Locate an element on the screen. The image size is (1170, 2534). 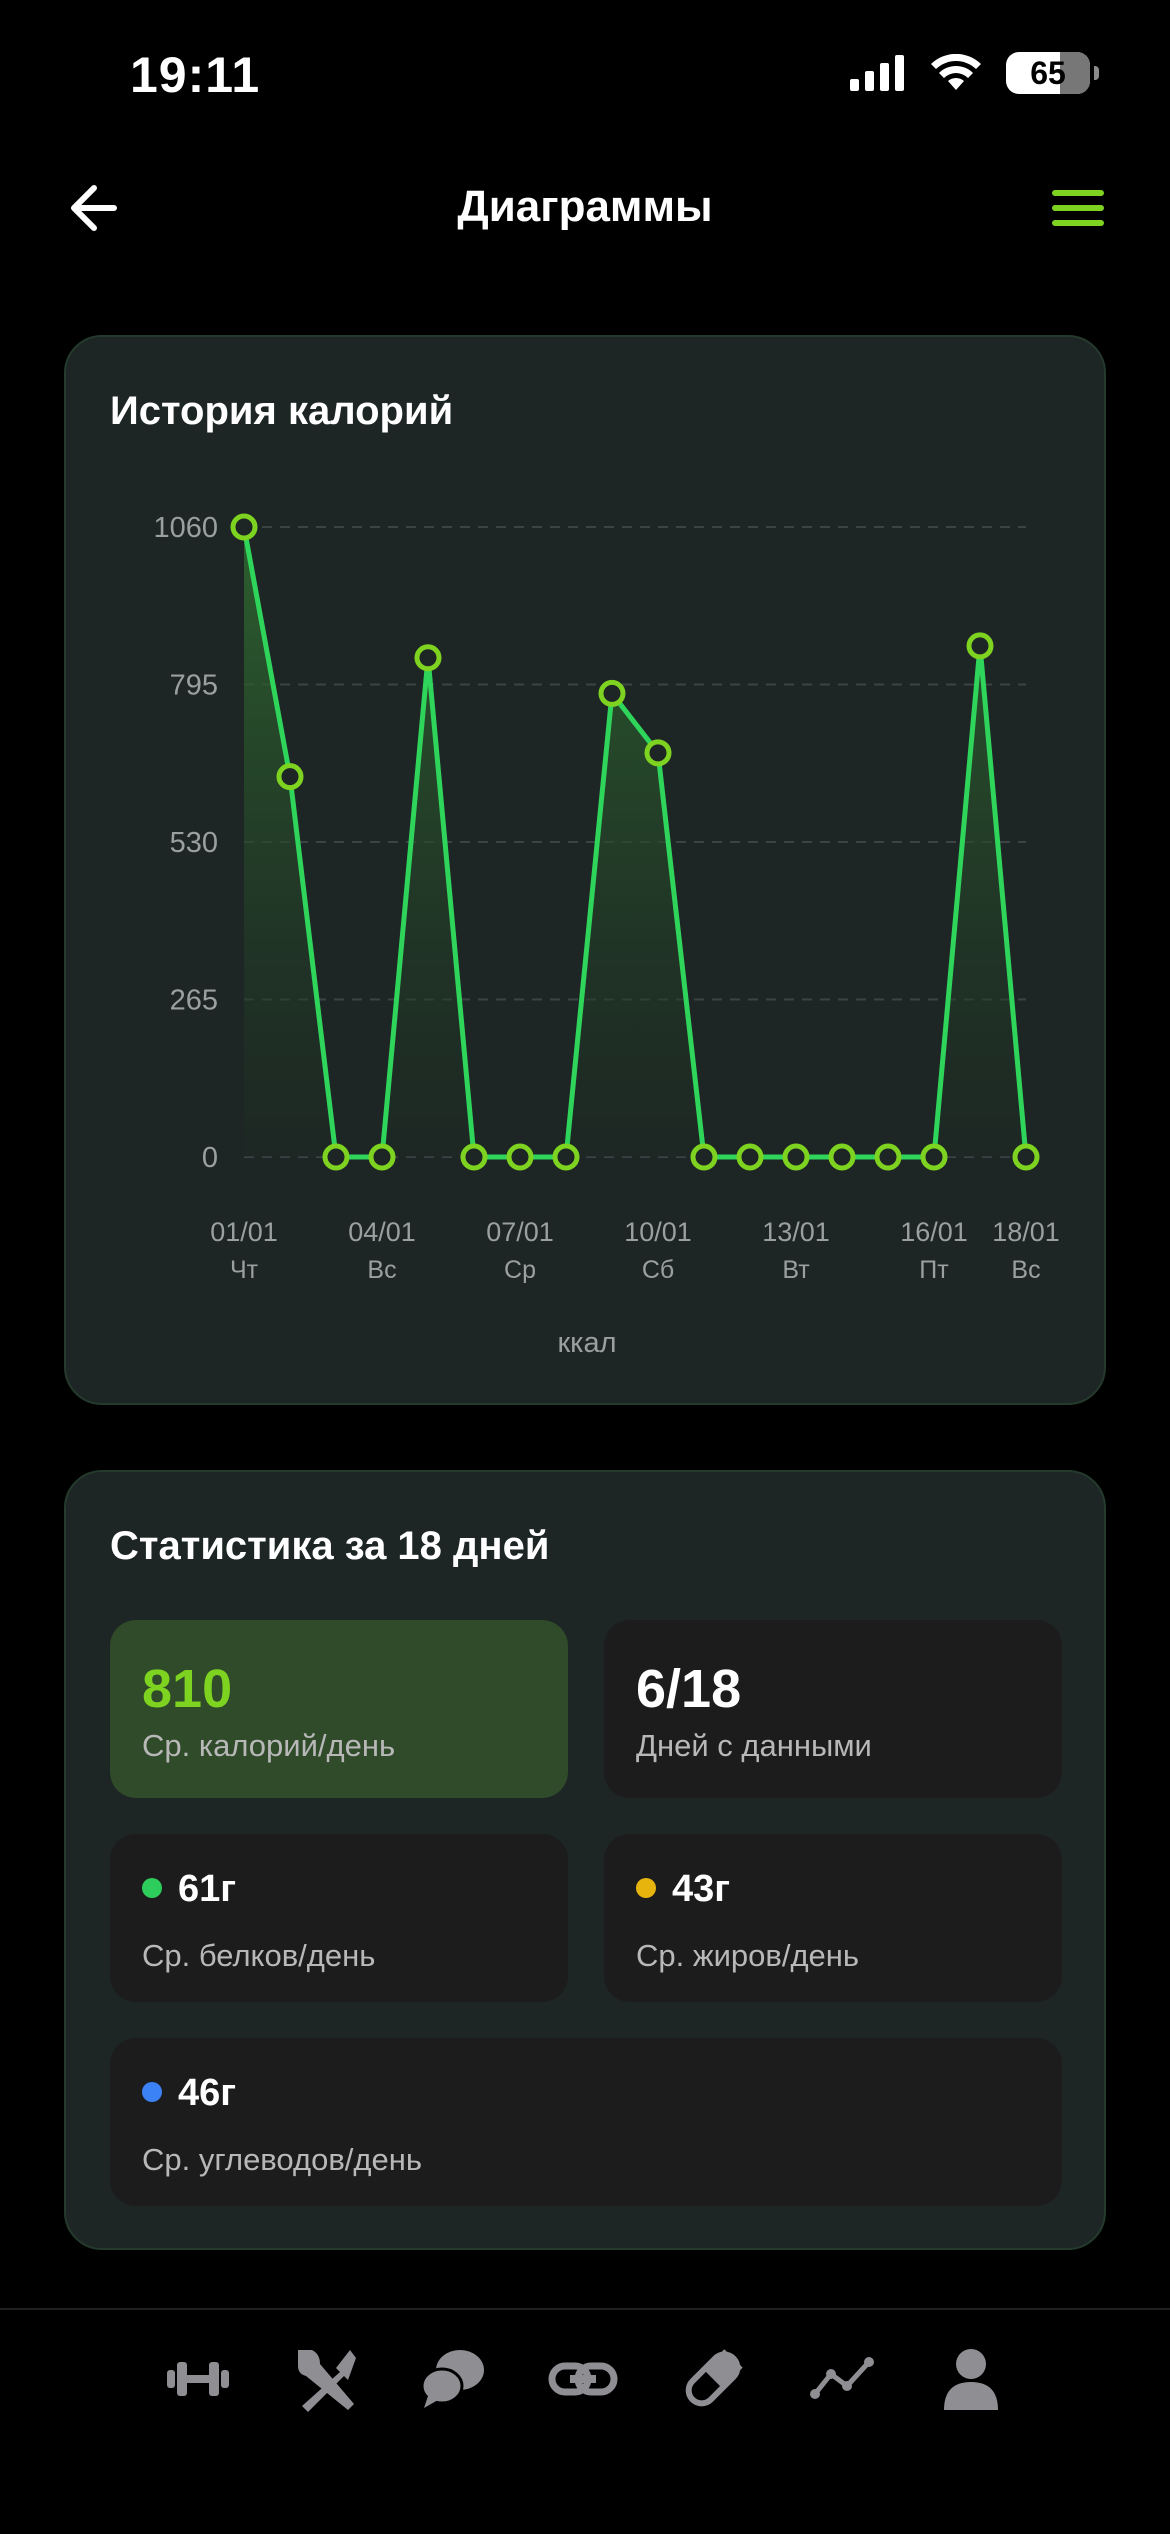
days-with-data-tile: 6/18 Дней с данными is located at coordinates (833, 1709).